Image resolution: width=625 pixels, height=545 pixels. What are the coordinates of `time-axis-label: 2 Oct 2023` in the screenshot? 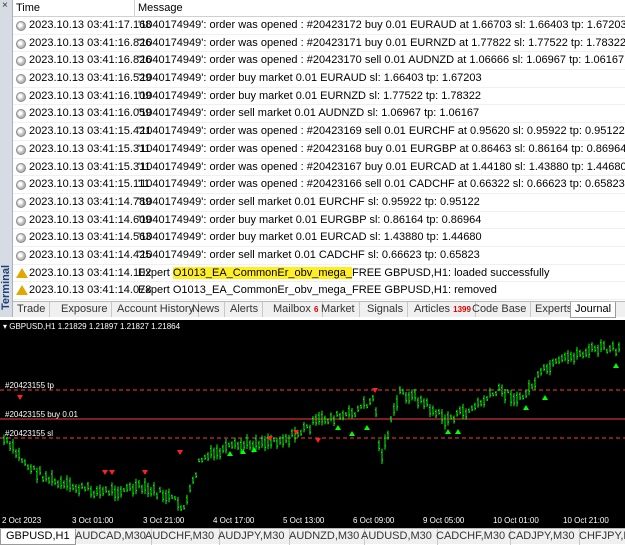 It's located at (22, 520).